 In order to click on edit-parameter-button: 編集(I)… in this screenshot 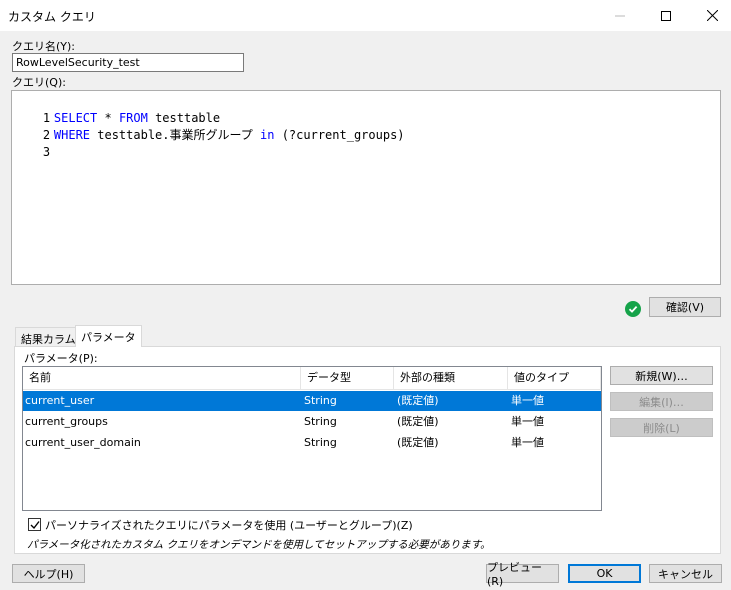, I will do `click(661, 401)`.